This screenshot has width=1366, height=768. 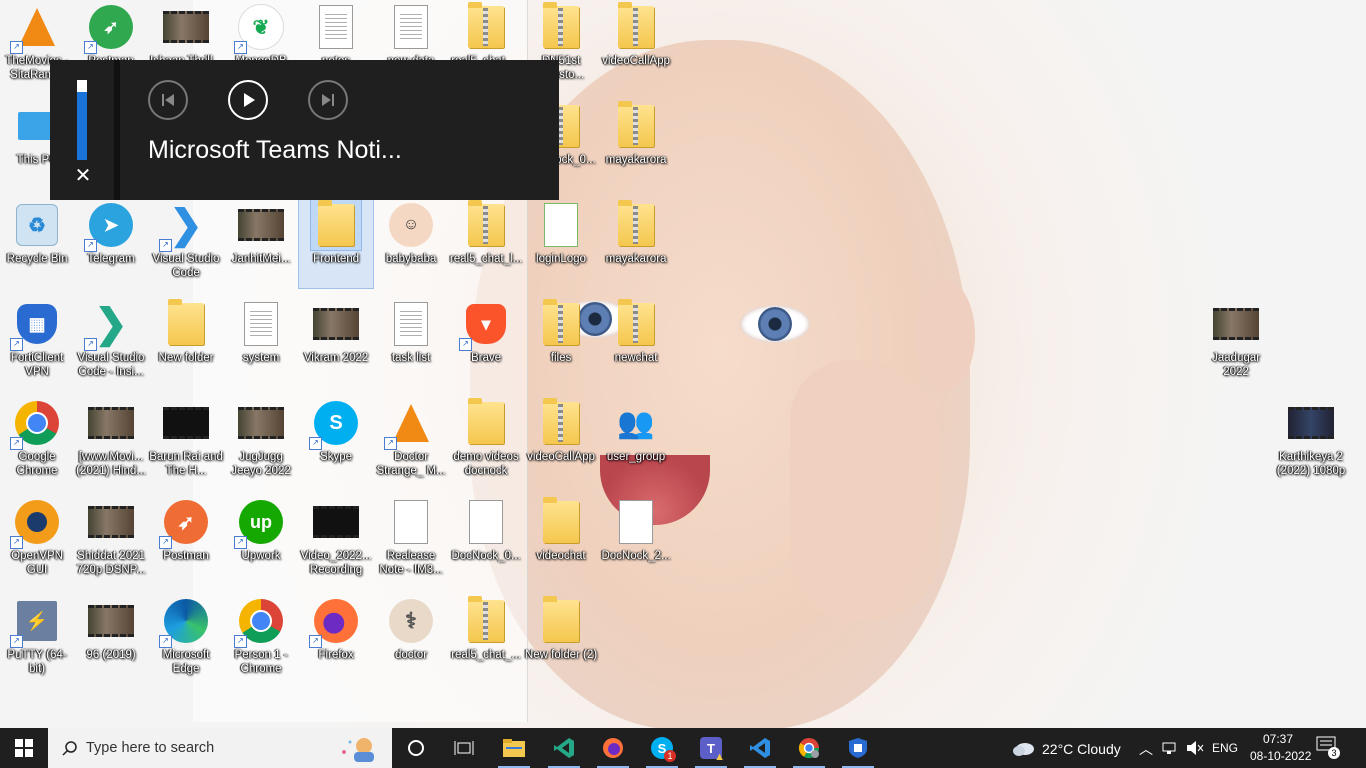 What do you see at coordinates (69, 748) in the screenshot?
I see `search-icon` at bounding box center [69, 748].